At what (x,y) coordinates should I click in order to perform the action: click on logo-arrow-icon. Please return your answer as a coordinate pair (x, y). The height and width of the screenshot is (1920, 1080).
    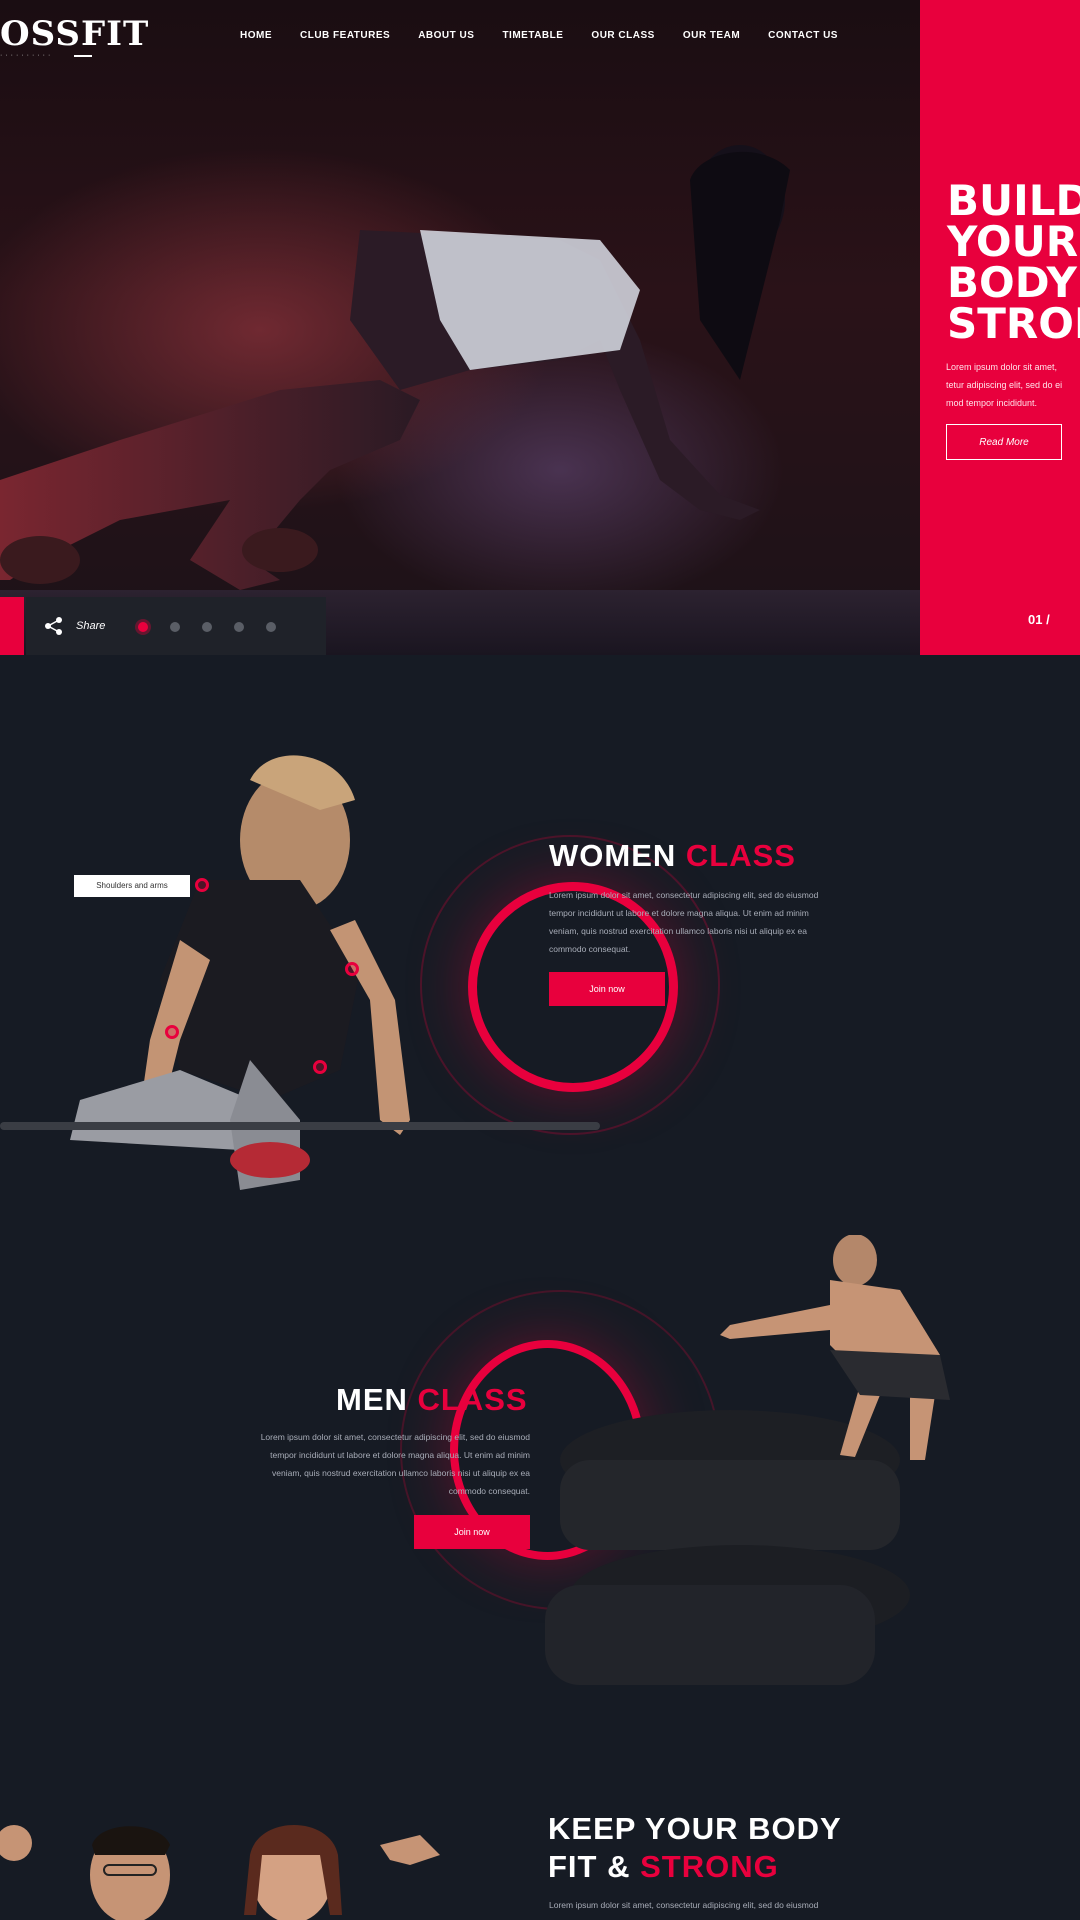
    Looking at the image, I should click on (83, 56).